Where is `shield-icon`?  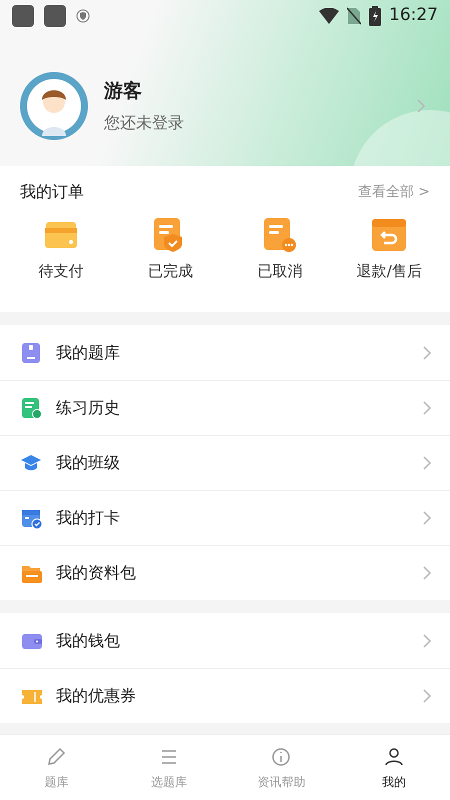 shield-icon is located at coordinates (83, 16).